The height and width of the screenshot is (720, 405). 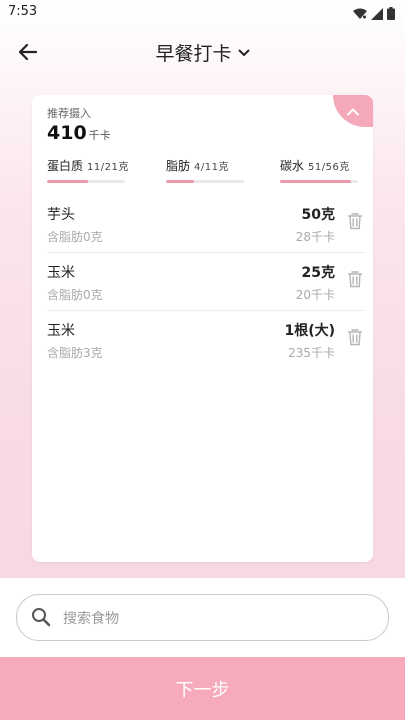 I want to click on app-bar: 早餐打卡, so click(x=202, y=52).